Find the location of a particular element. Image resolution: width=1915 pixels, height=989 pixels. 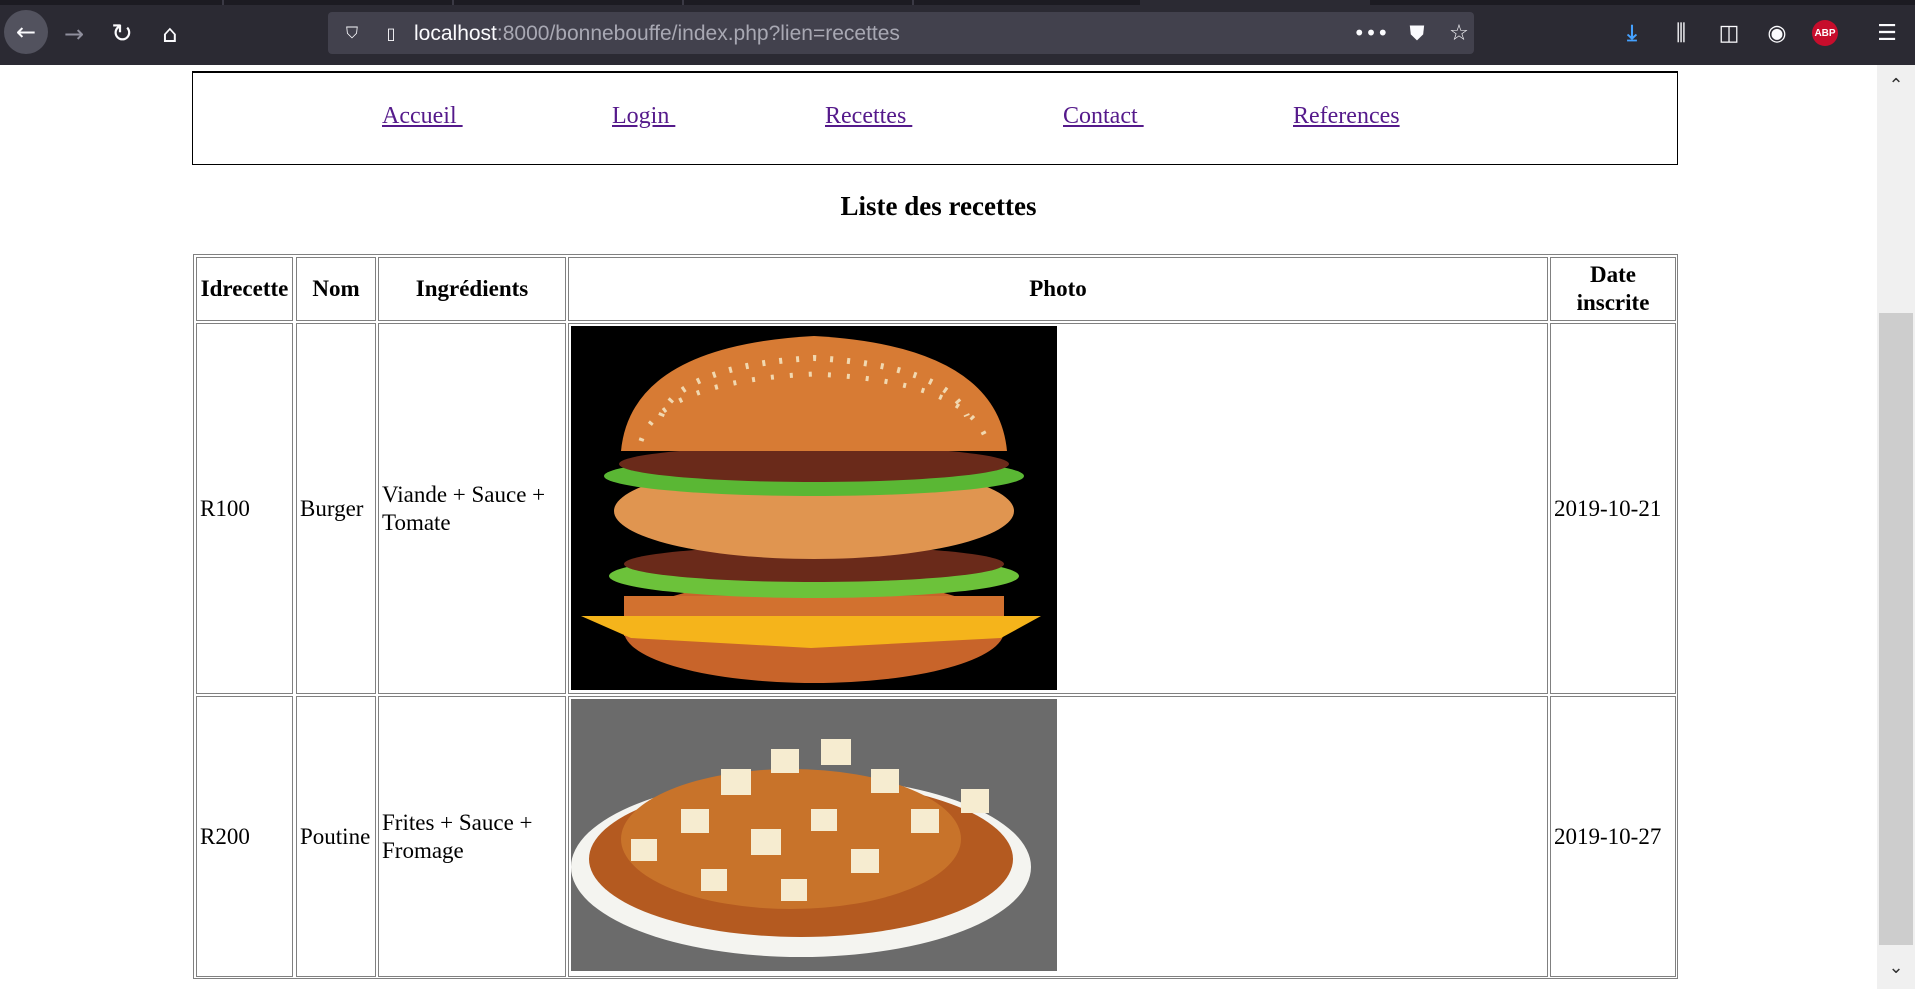

nav-link-login: Login is located at coordinates (643, 116).